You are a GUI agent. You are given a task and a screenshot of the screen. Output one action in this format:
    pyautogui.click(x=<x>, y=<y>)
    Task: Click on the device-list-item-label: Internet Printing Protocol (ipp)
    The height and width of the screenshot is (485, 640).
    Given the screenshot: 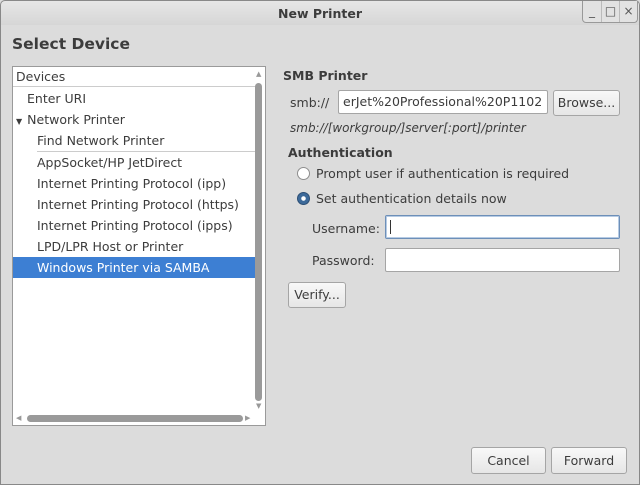 What is the action you would take?
    pyautogui.click(x=132, y=183)
    